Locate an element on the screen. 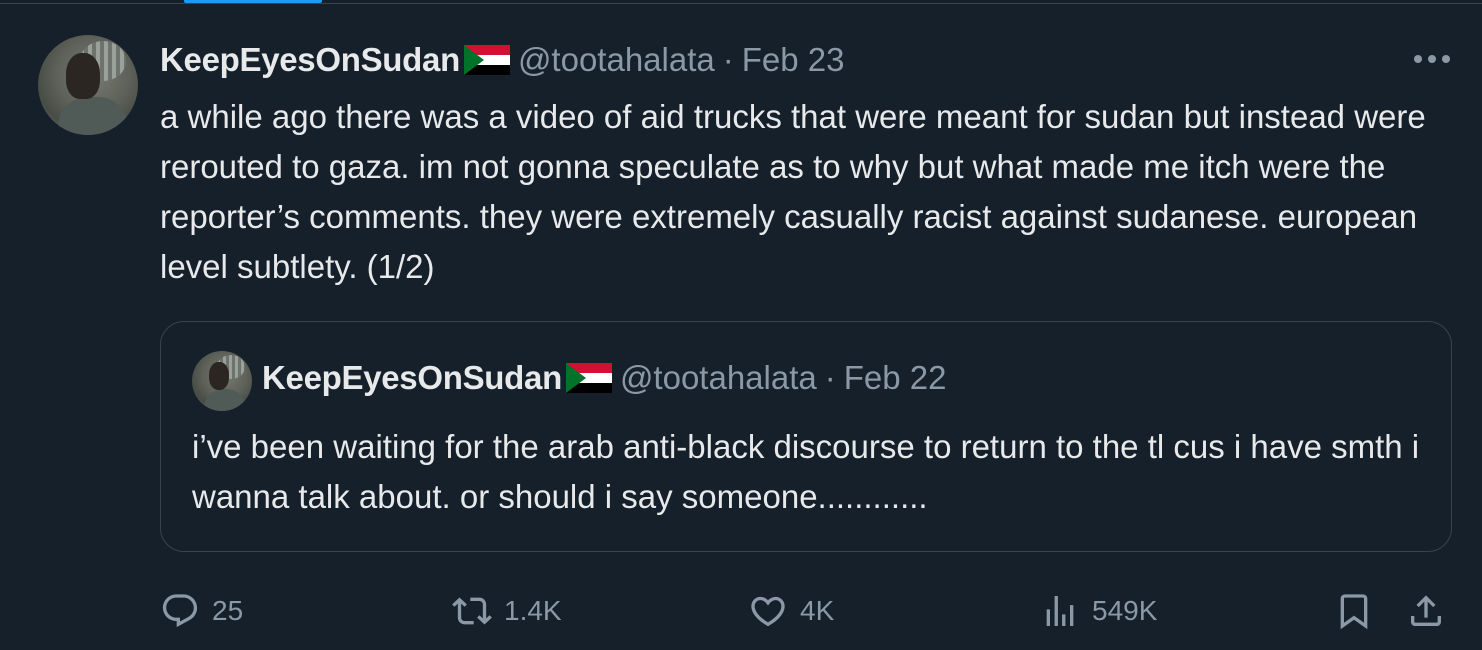 The height and width of the screenshot is (650, 1482). quoted-author-handle: @tootahalata is located at coordinates (718, 377).